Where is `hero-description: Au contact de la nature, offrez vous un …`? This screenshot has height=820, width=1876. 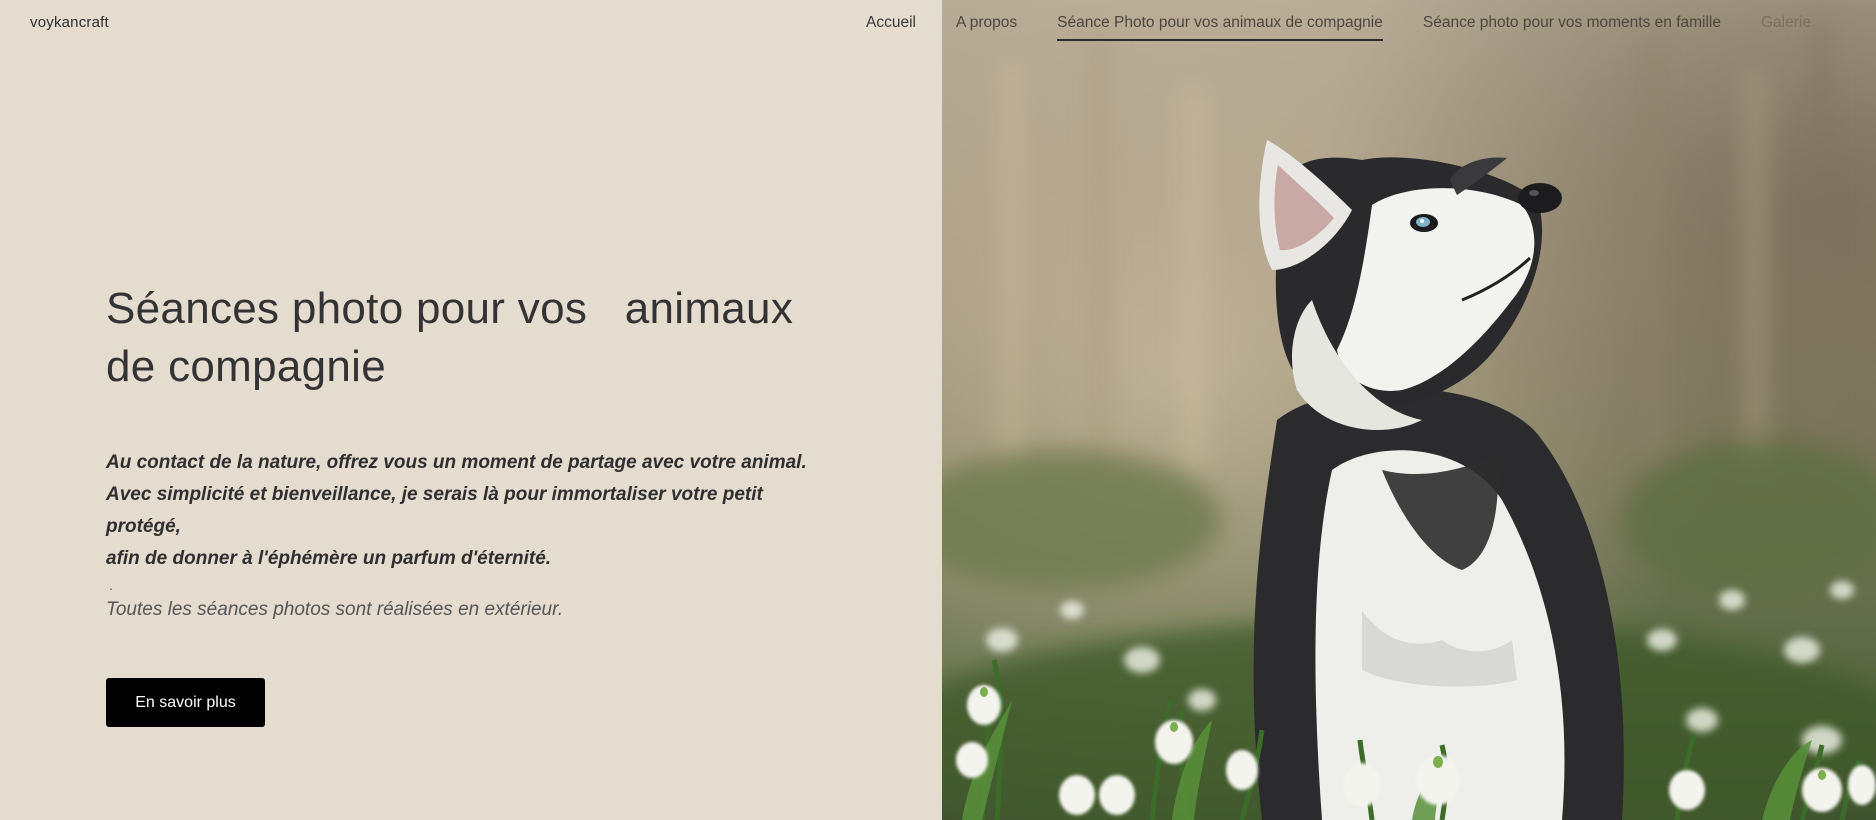
hero-description: Au contact de la nature, offrez vous un … is located at coordinates (466, 536).